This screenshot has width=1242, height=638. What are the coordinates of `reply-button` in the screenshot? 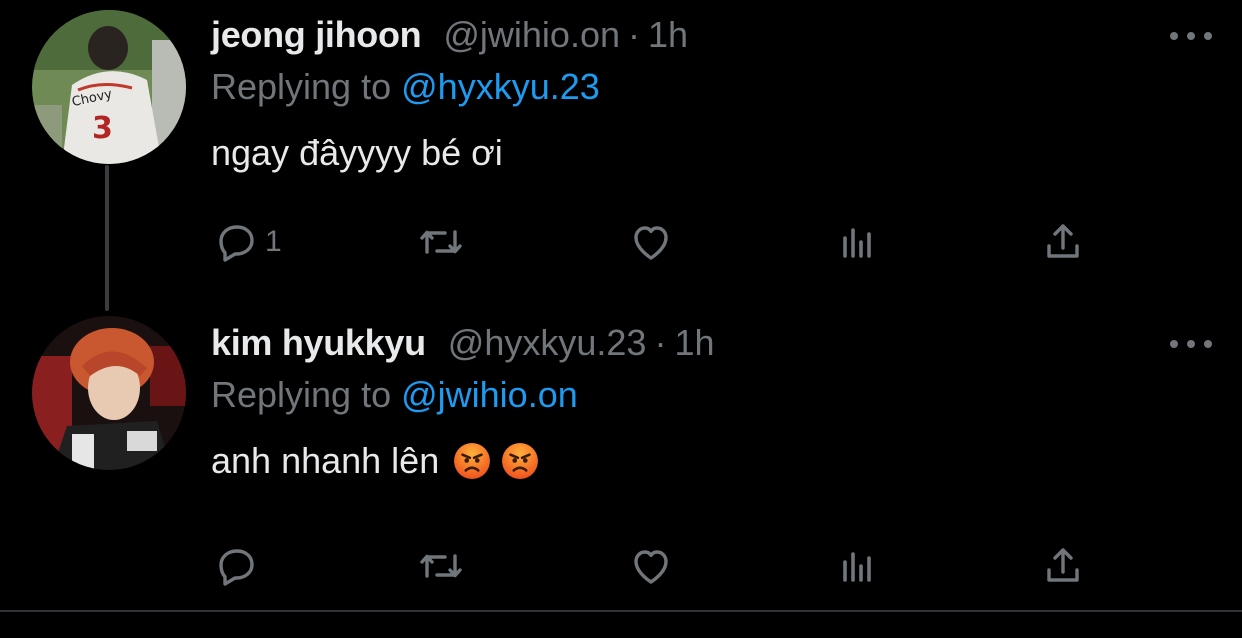 It's located at (237, 566).